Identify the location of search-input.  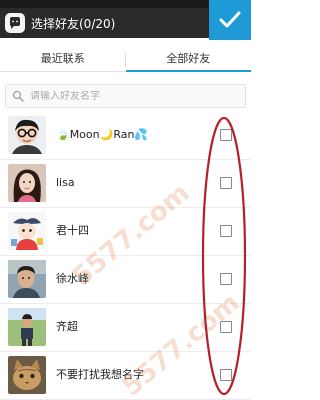
(130, 96).